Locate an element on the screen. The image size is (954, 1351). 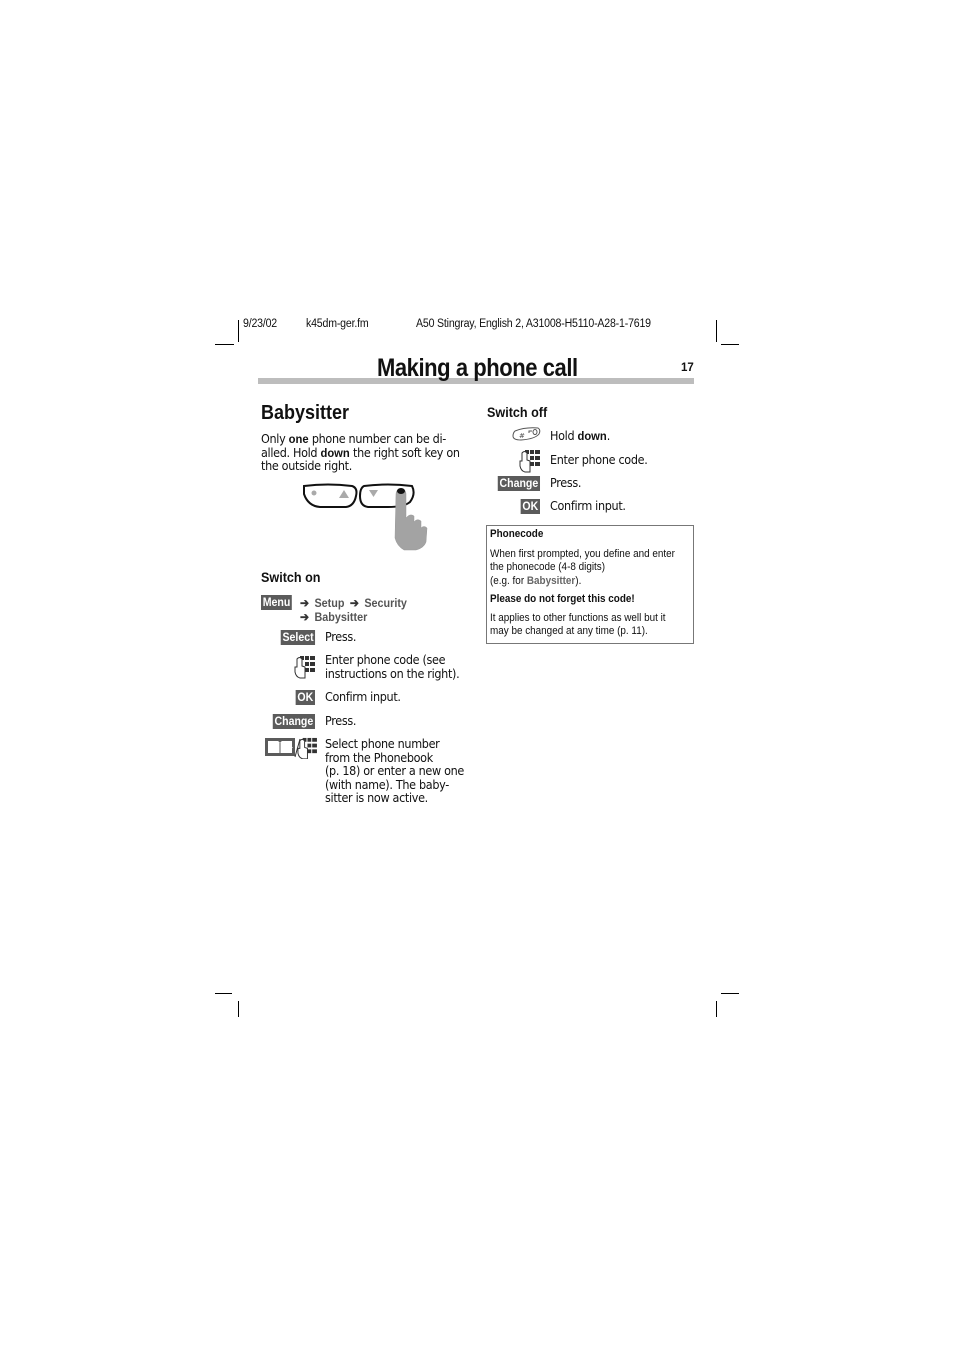
intro-line-1: Only one phone number can be di- is located at coordinates (353, 439).